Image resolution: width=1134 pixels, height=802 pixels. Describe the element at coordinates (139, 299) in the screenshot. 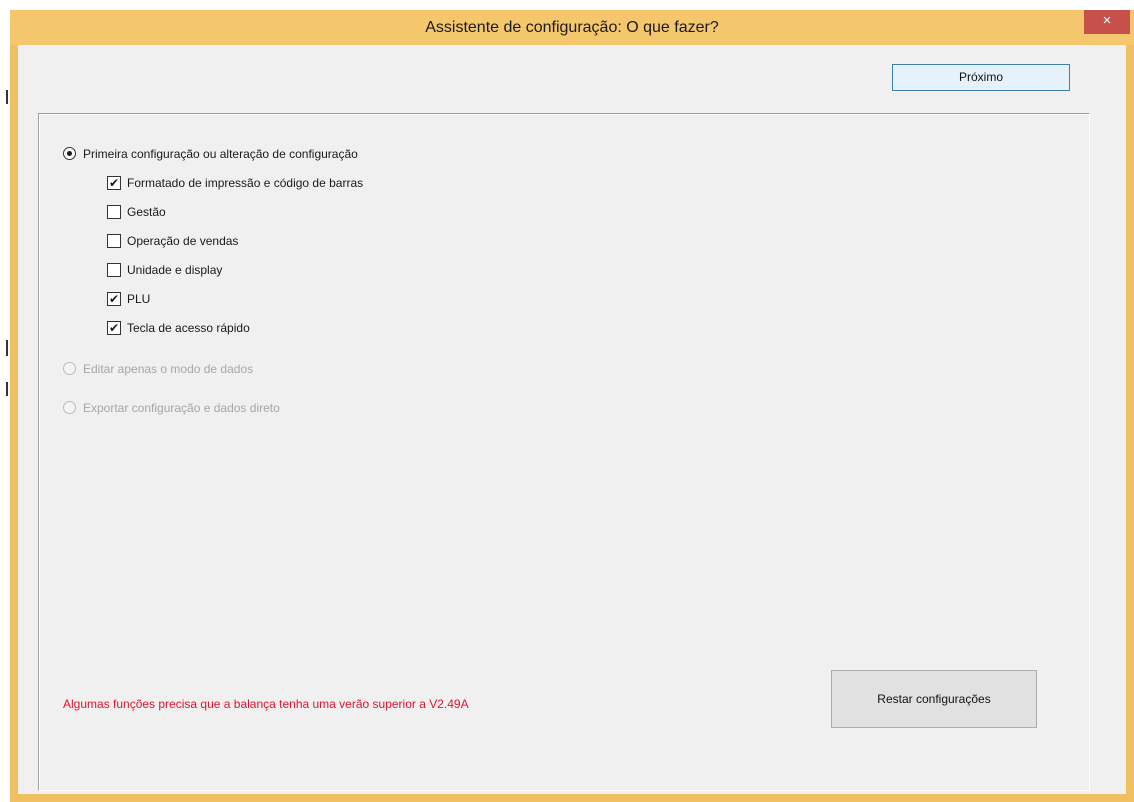

I see `checkbox-plu-label: PLU` at that location.